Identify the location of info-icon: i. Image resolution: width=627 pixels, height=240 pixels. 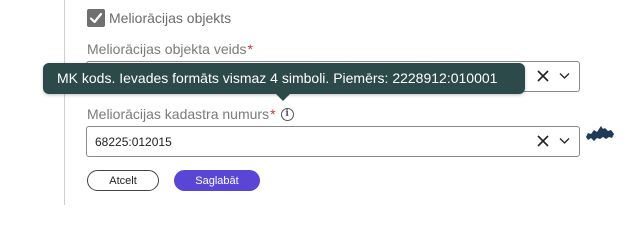
(287, 114).